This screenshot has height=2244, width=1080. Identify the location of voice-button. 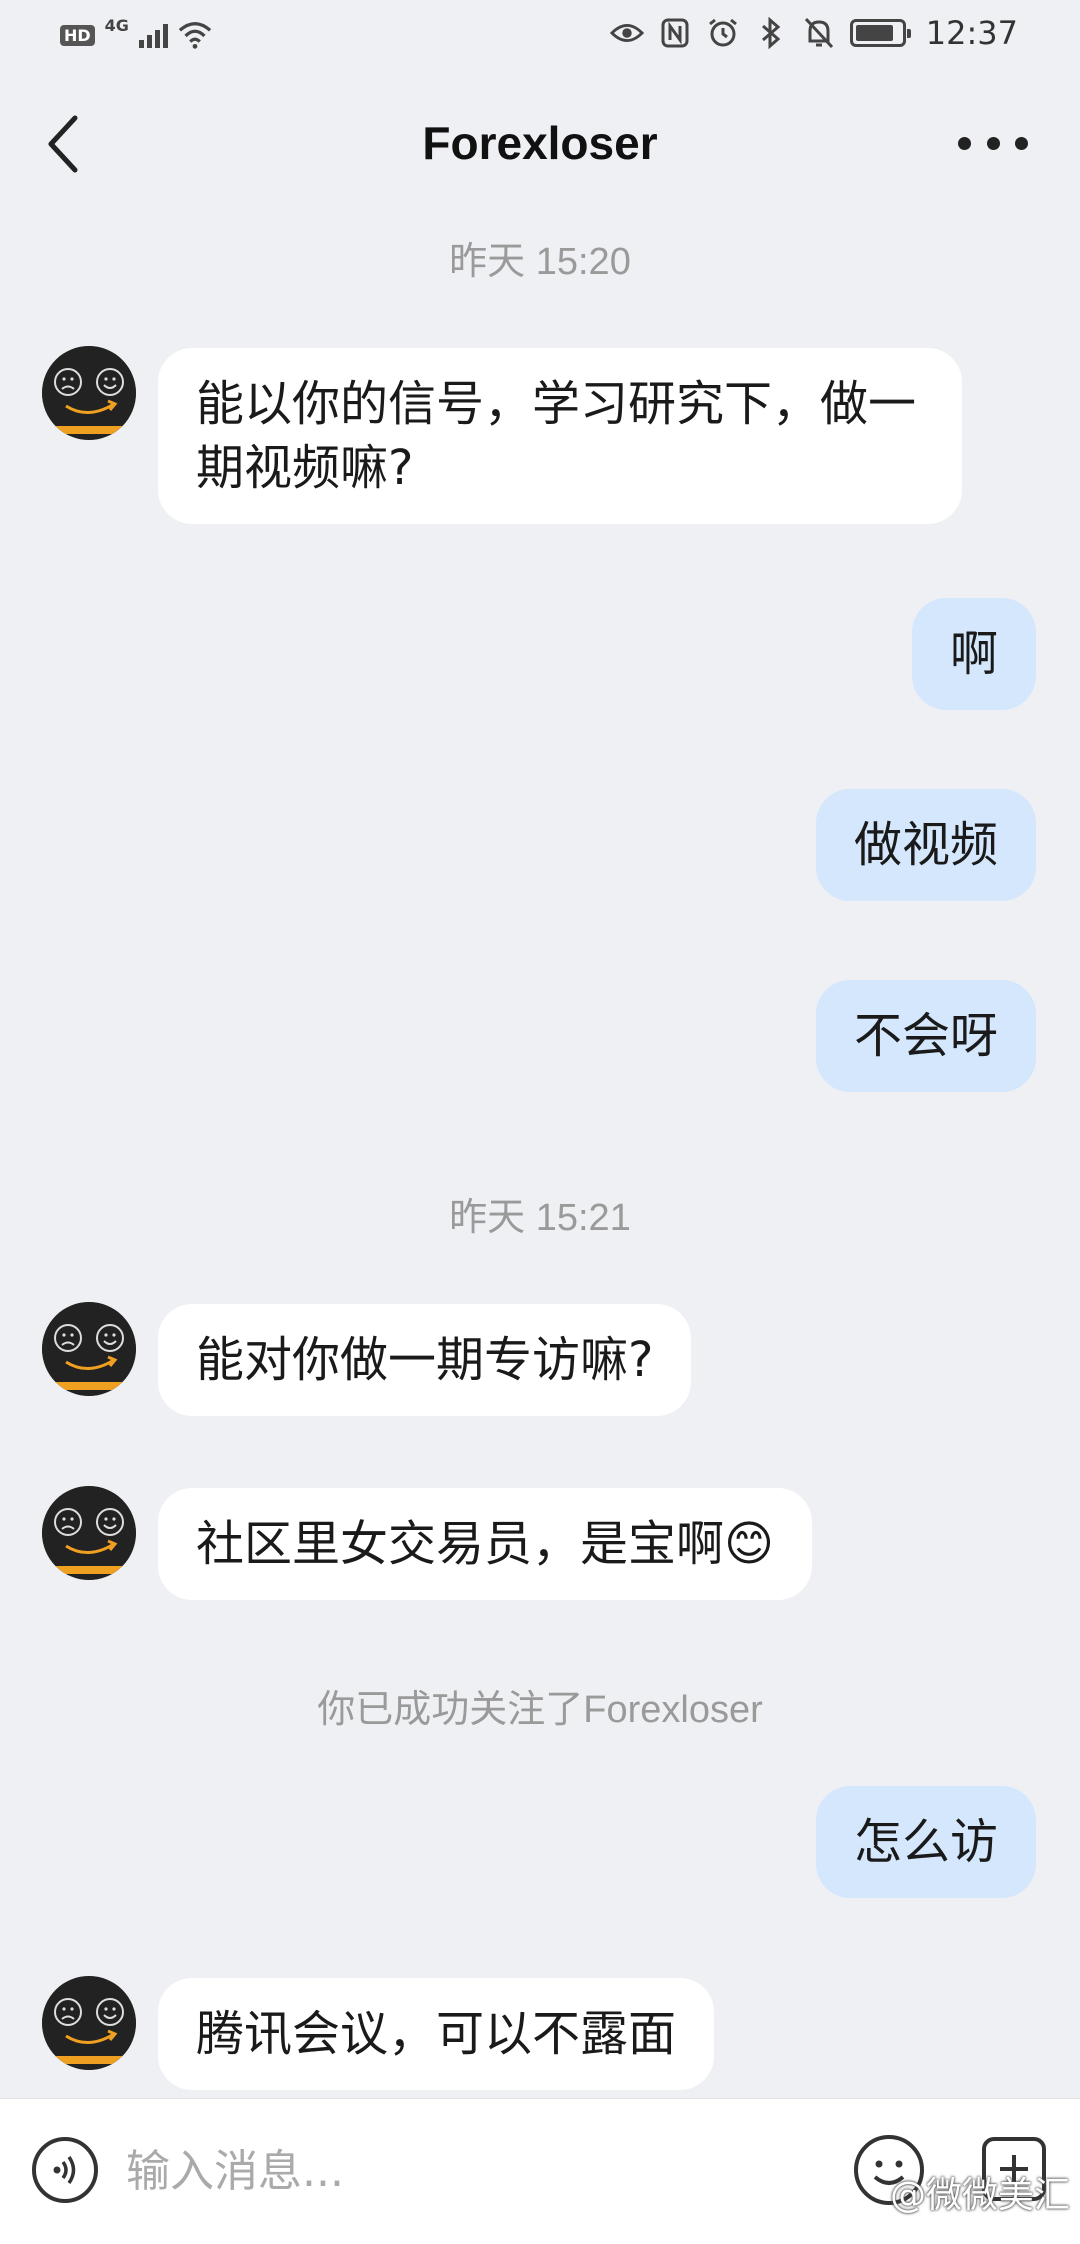
(65, 2170).